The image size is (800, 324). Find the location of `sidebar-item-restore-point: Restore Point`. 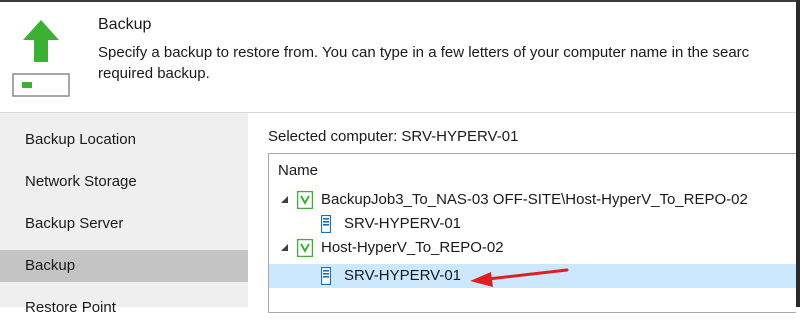

sidebar-item-restore-point: Restore Point is located at coordinates (124, 308).